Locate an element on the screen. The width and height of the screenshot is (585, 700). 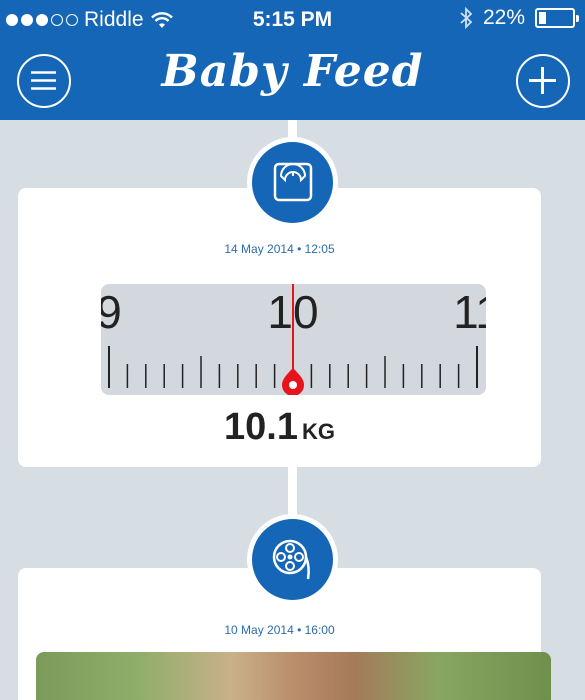
status-right: 22% is located at coordinates (519, 18).